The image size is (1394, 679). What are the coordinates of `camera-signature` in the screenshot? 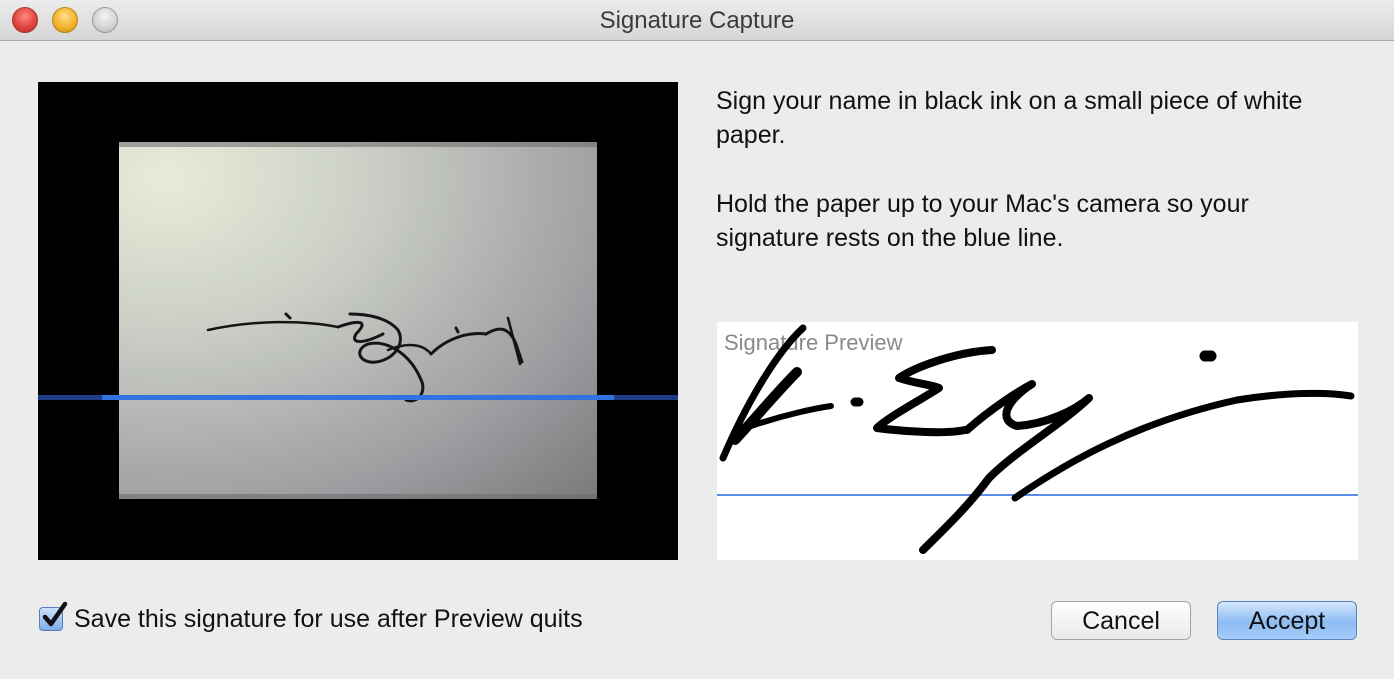 It's located at (365, 357).